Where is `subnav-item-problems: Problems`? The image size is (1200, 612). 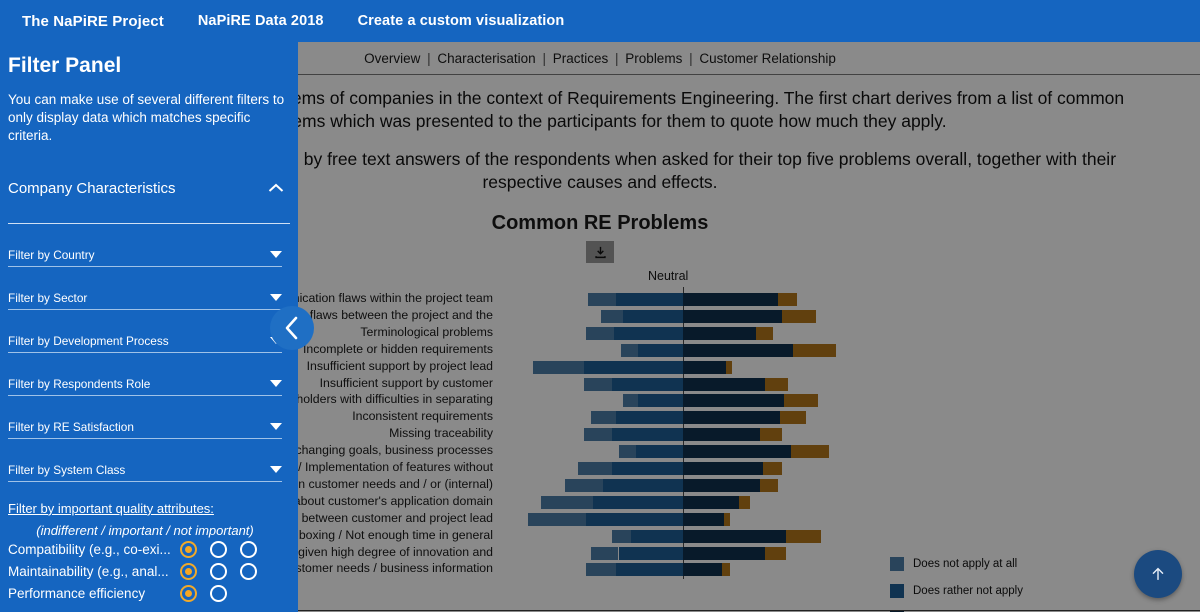 subnav-item-problems: Problems is located at coordinates (653, 58).